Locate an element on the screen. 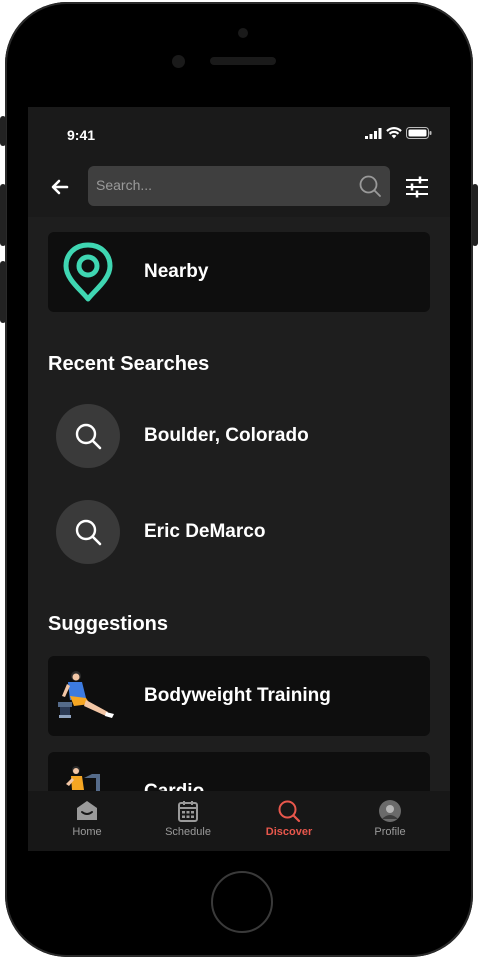 Image resolution: width=478 pixels, height=960 pixels. tab-home-label: Home is located at coordinates (87, 832).